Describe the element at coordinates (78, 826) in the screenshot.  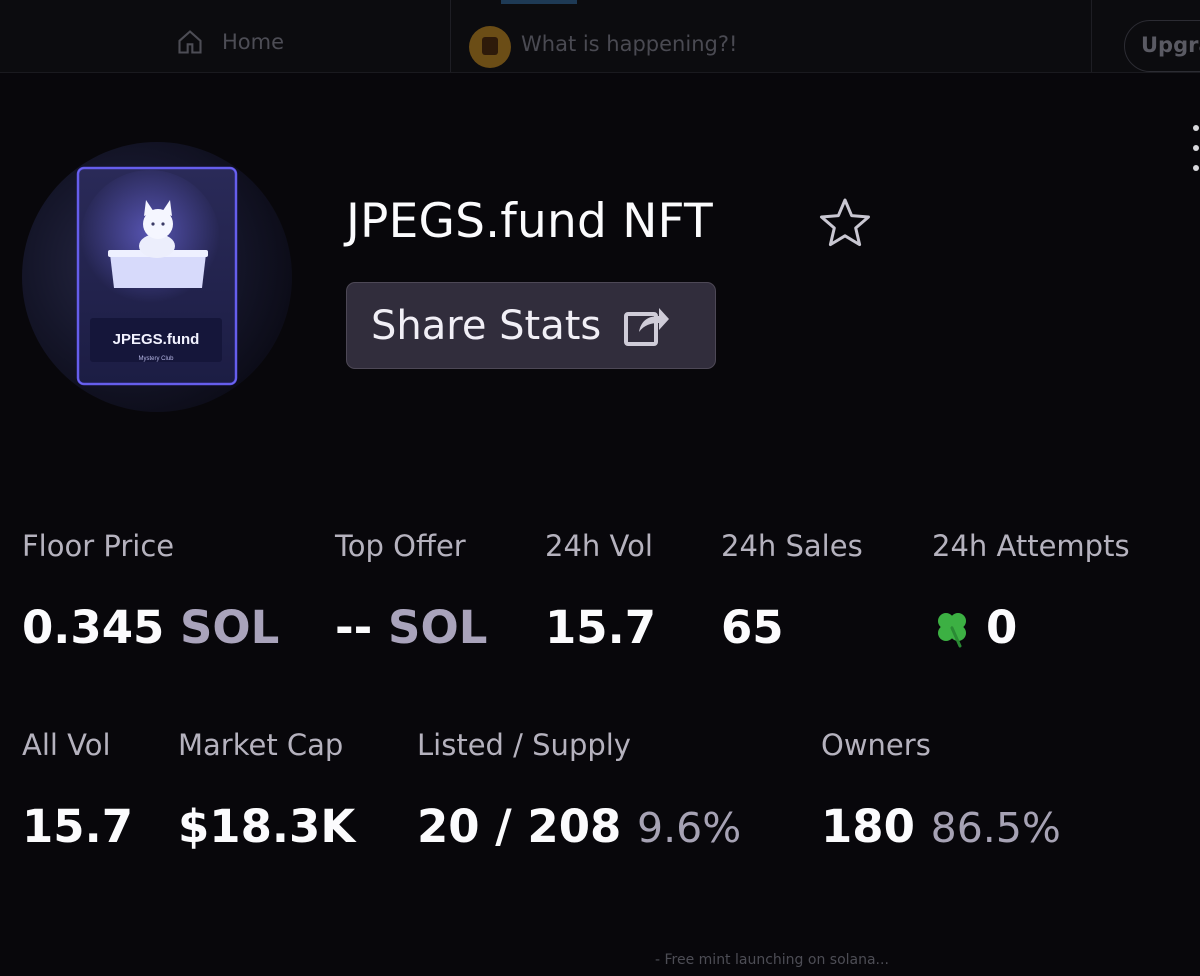
I see `all-vol-value: 15.7` at that location.